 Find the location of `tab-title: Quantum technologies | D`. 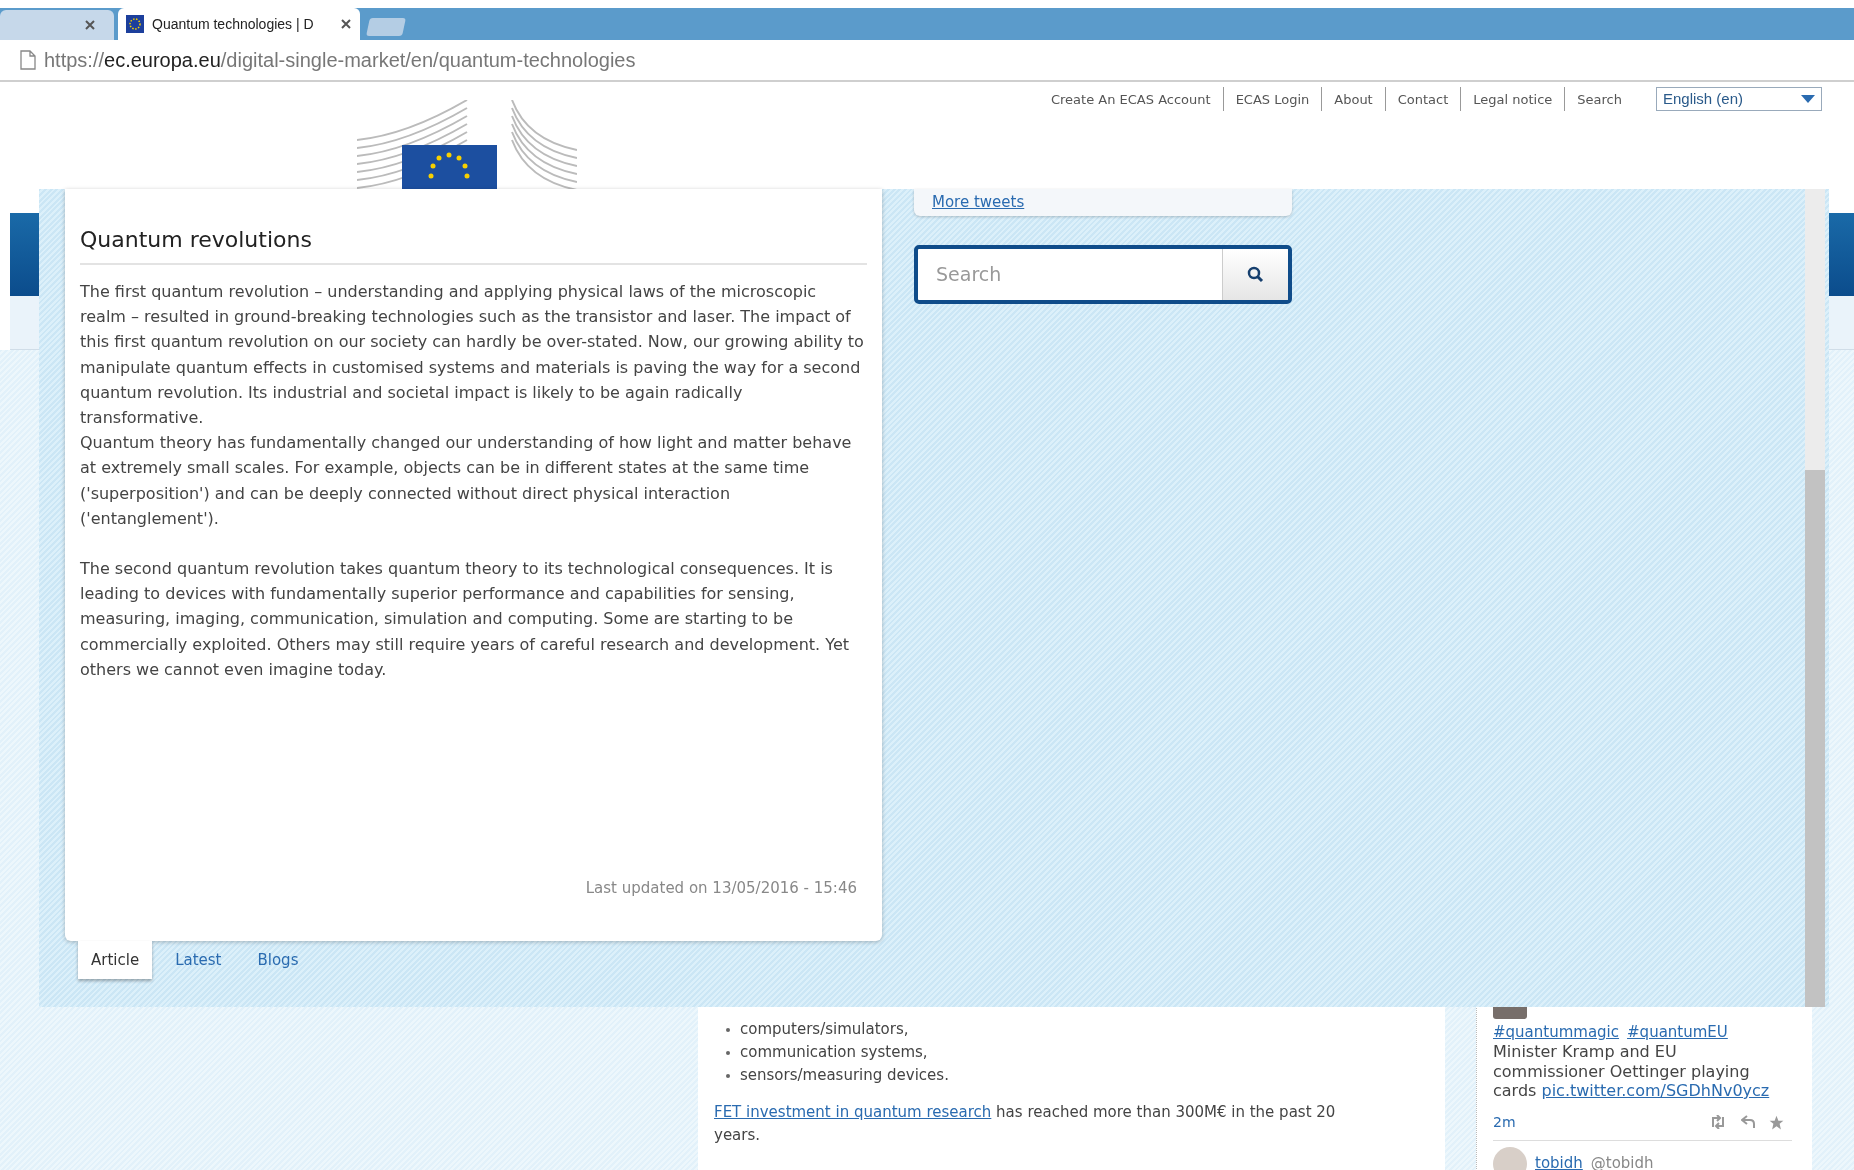

tab-title: Quantum technologies | D is located at coordinates (233, 24).